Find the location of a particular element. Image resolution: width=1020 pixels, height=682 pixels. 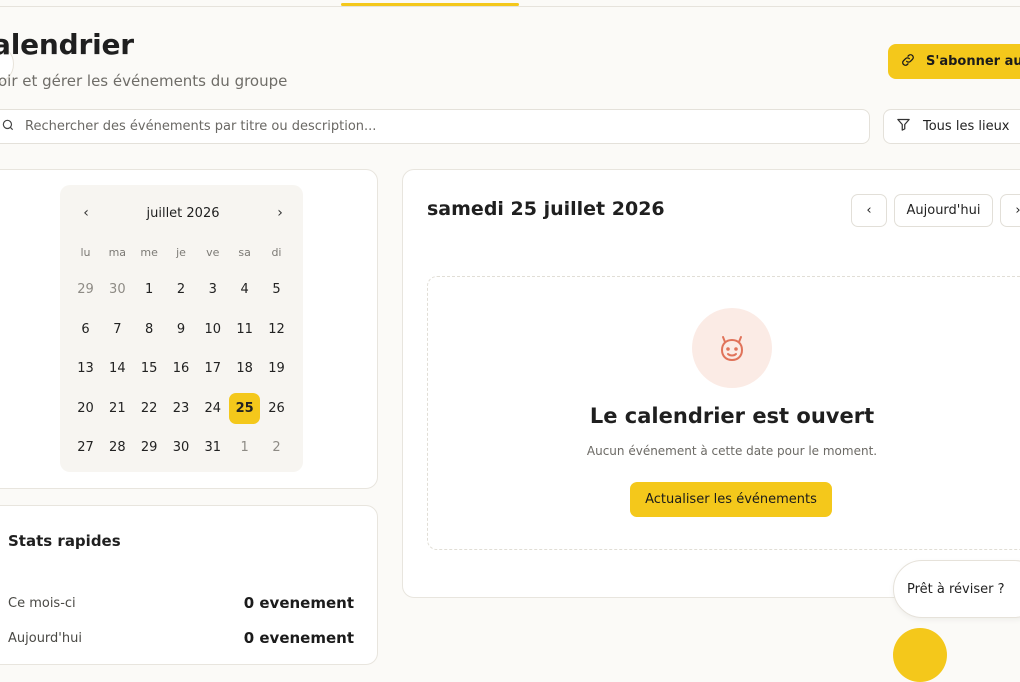

previous-day-button: ‹ is located at coordinates (869, 210).